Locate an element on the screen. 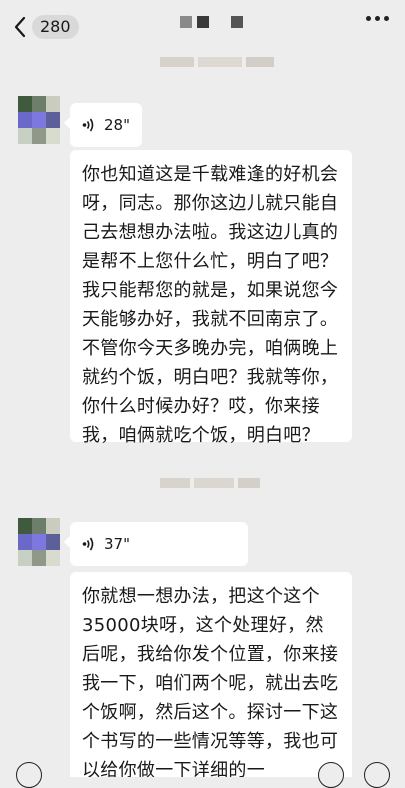 This screenshot has width=405, height=788. voice-duration: 37" is located at coordinates (117, 544).